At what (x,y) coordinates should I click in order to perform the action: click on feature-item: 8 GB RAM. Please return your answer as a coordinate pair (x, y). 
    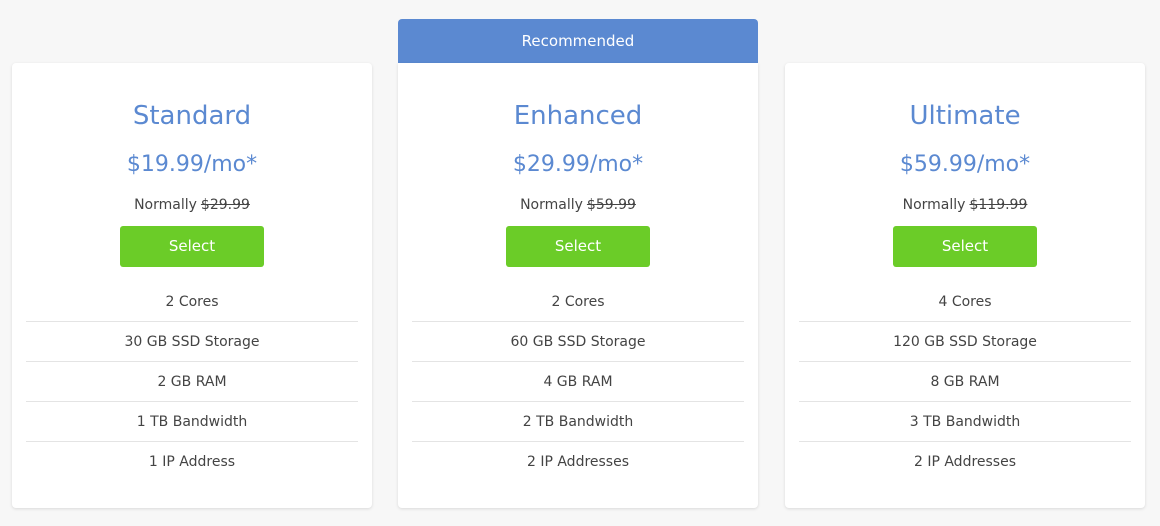
    Looking at the image, I should click on (965, 382).